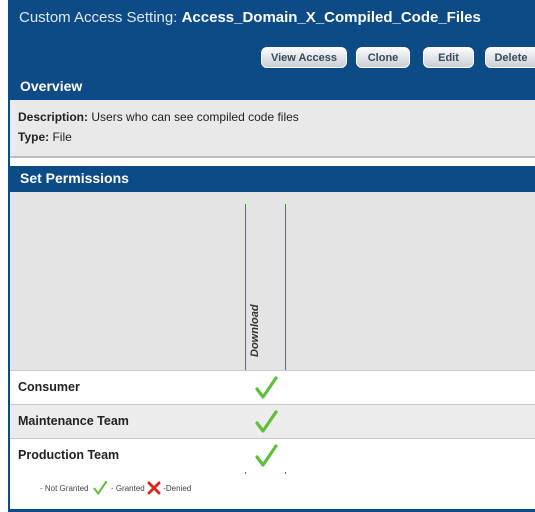 The width and height of the screenshot is (535, 512). What do you see at coordinates (64, 488) in the screenshot?
I see `legend-not-granted: - Not Granted` at bounding box center [64, 488].